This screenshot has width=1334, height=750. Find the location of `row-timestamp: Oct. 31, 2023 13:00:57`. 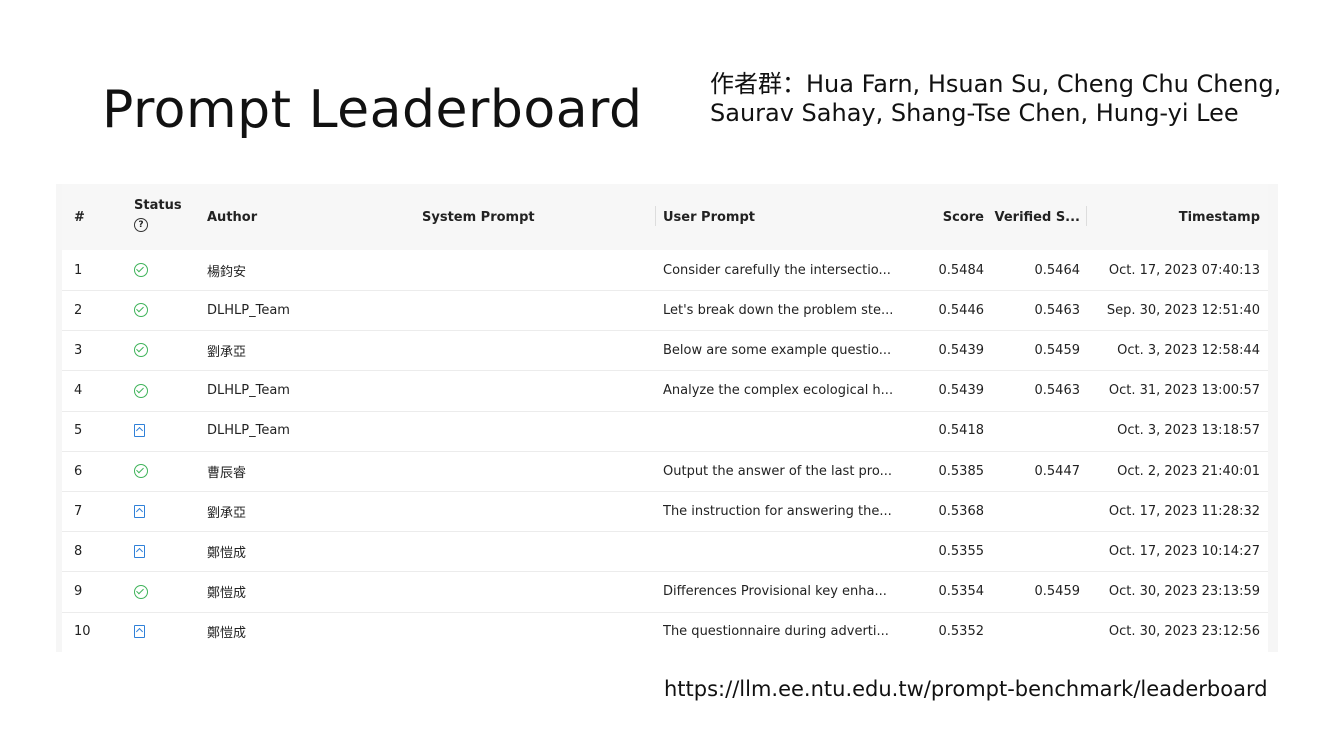

row-timestamp: Oct. 31, 2023 13:00:57 is located at coordinates (1184, 391).